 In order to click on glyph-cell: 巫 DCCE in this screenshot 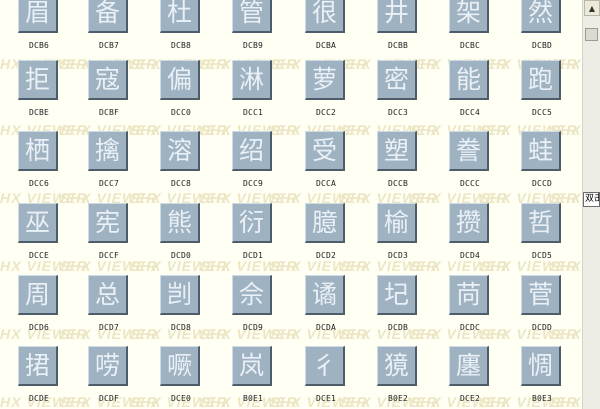, I will do `click(39, 238)`.